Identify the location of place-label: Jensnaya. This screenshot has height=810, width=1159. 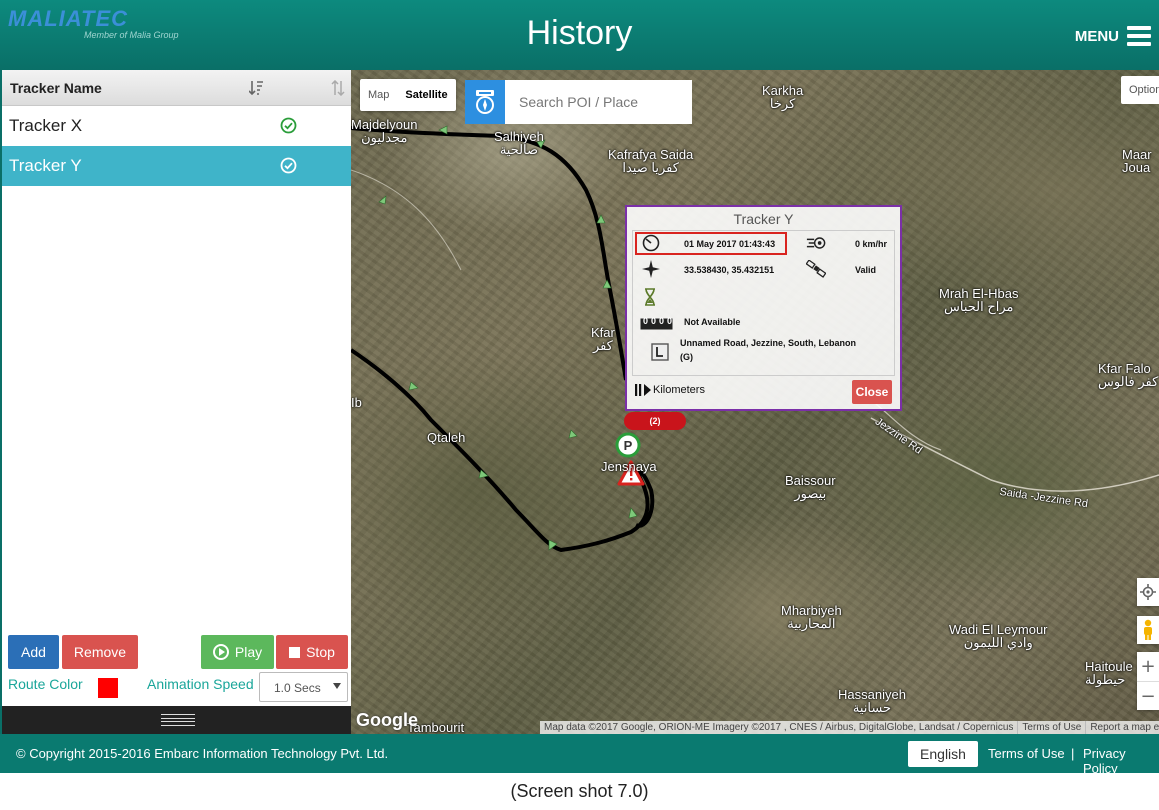
(629, 466).